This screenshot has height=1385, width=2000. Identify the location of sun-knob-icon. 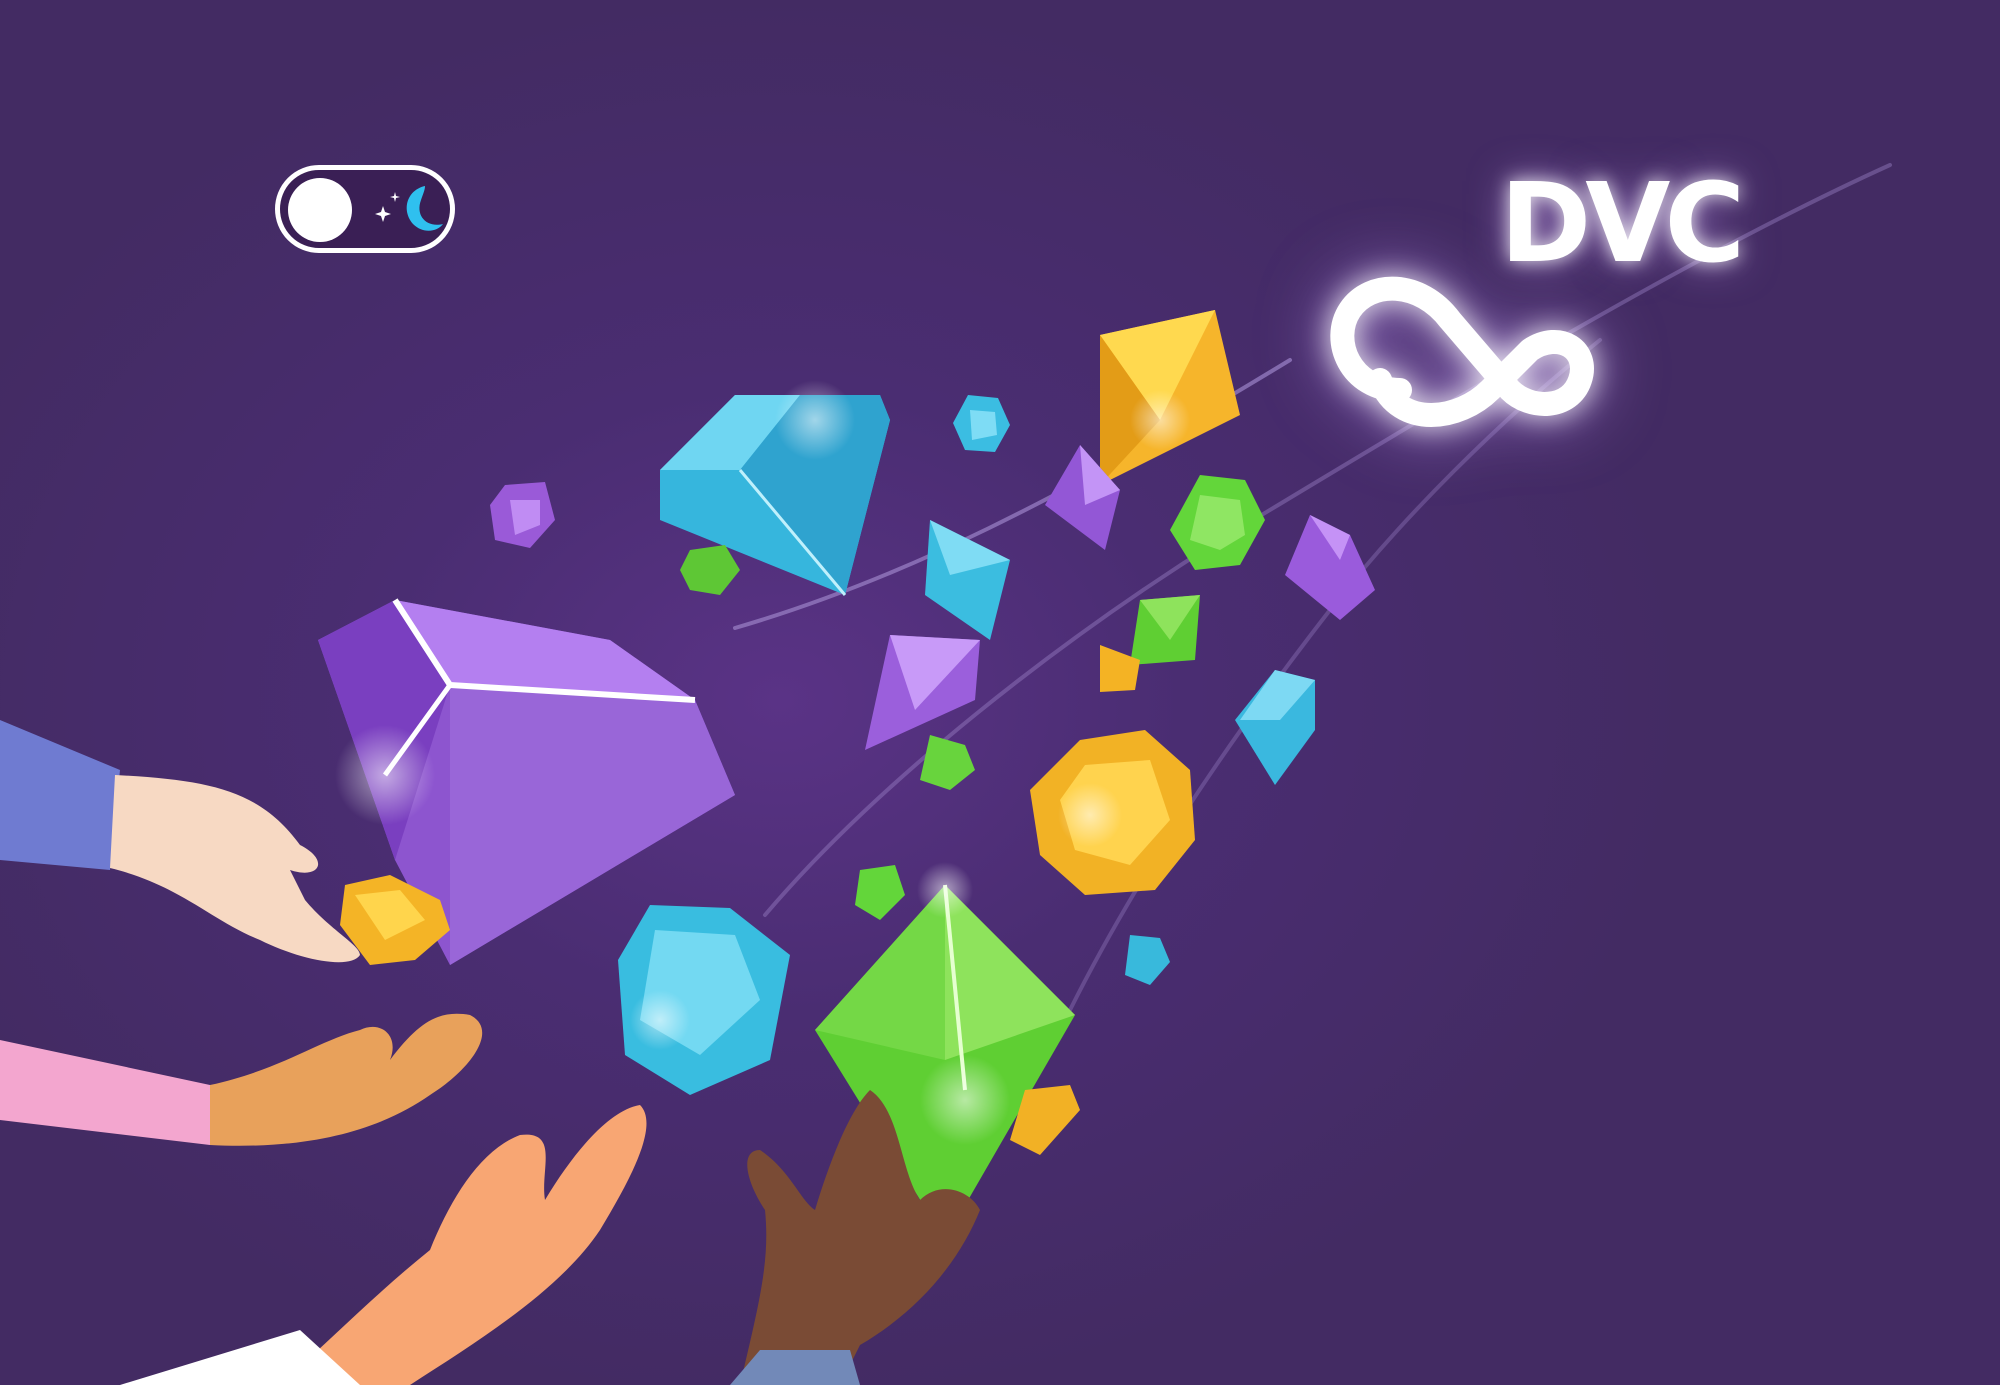
(320, 210).